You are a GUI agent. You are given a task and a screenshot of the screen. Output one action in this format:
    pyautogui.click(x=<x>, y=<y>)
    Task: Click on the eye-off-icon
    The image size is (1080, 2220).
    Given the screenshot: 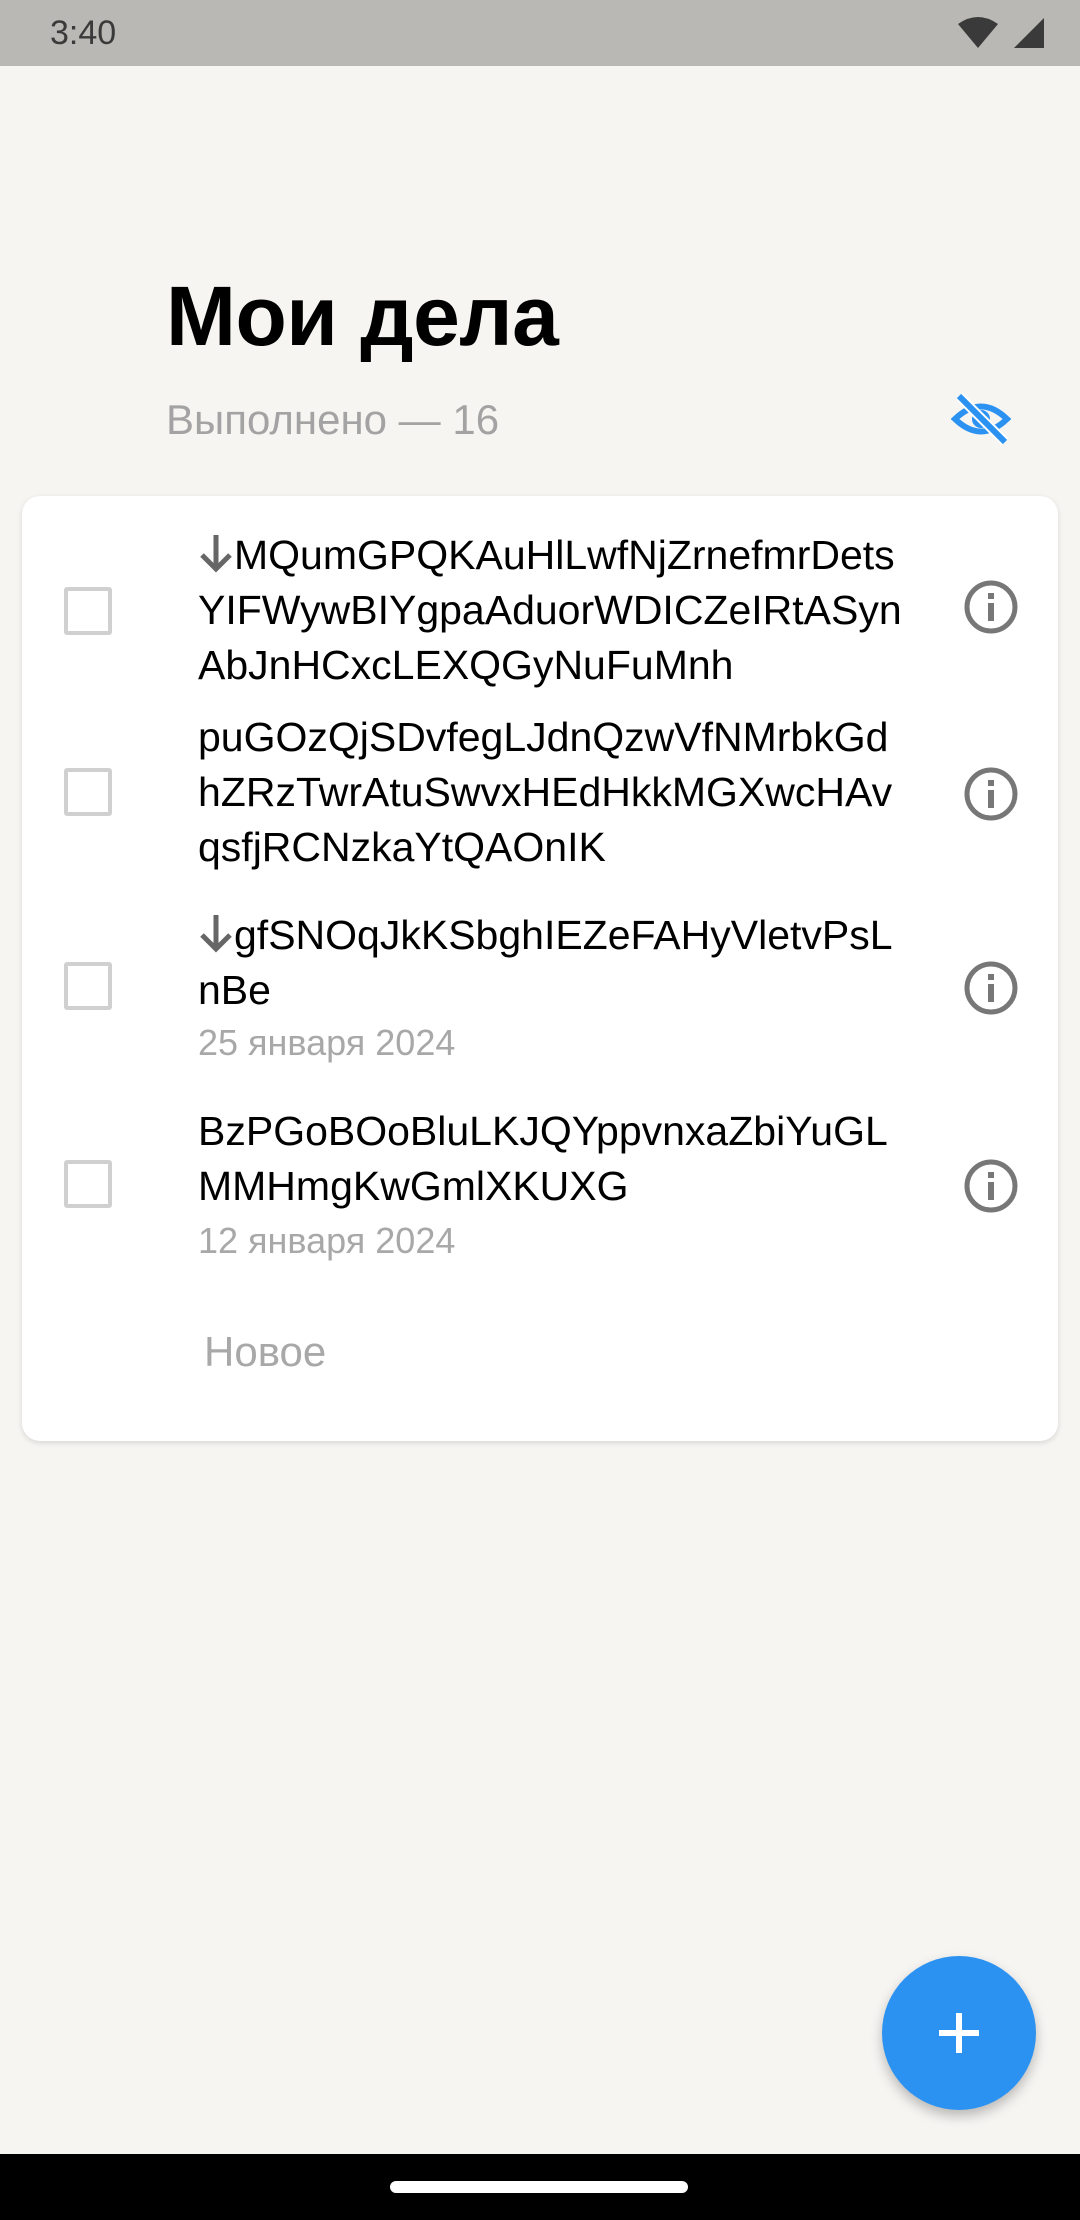 What is the action you would take?
    pyautogui.click(x=981, y=419)
    